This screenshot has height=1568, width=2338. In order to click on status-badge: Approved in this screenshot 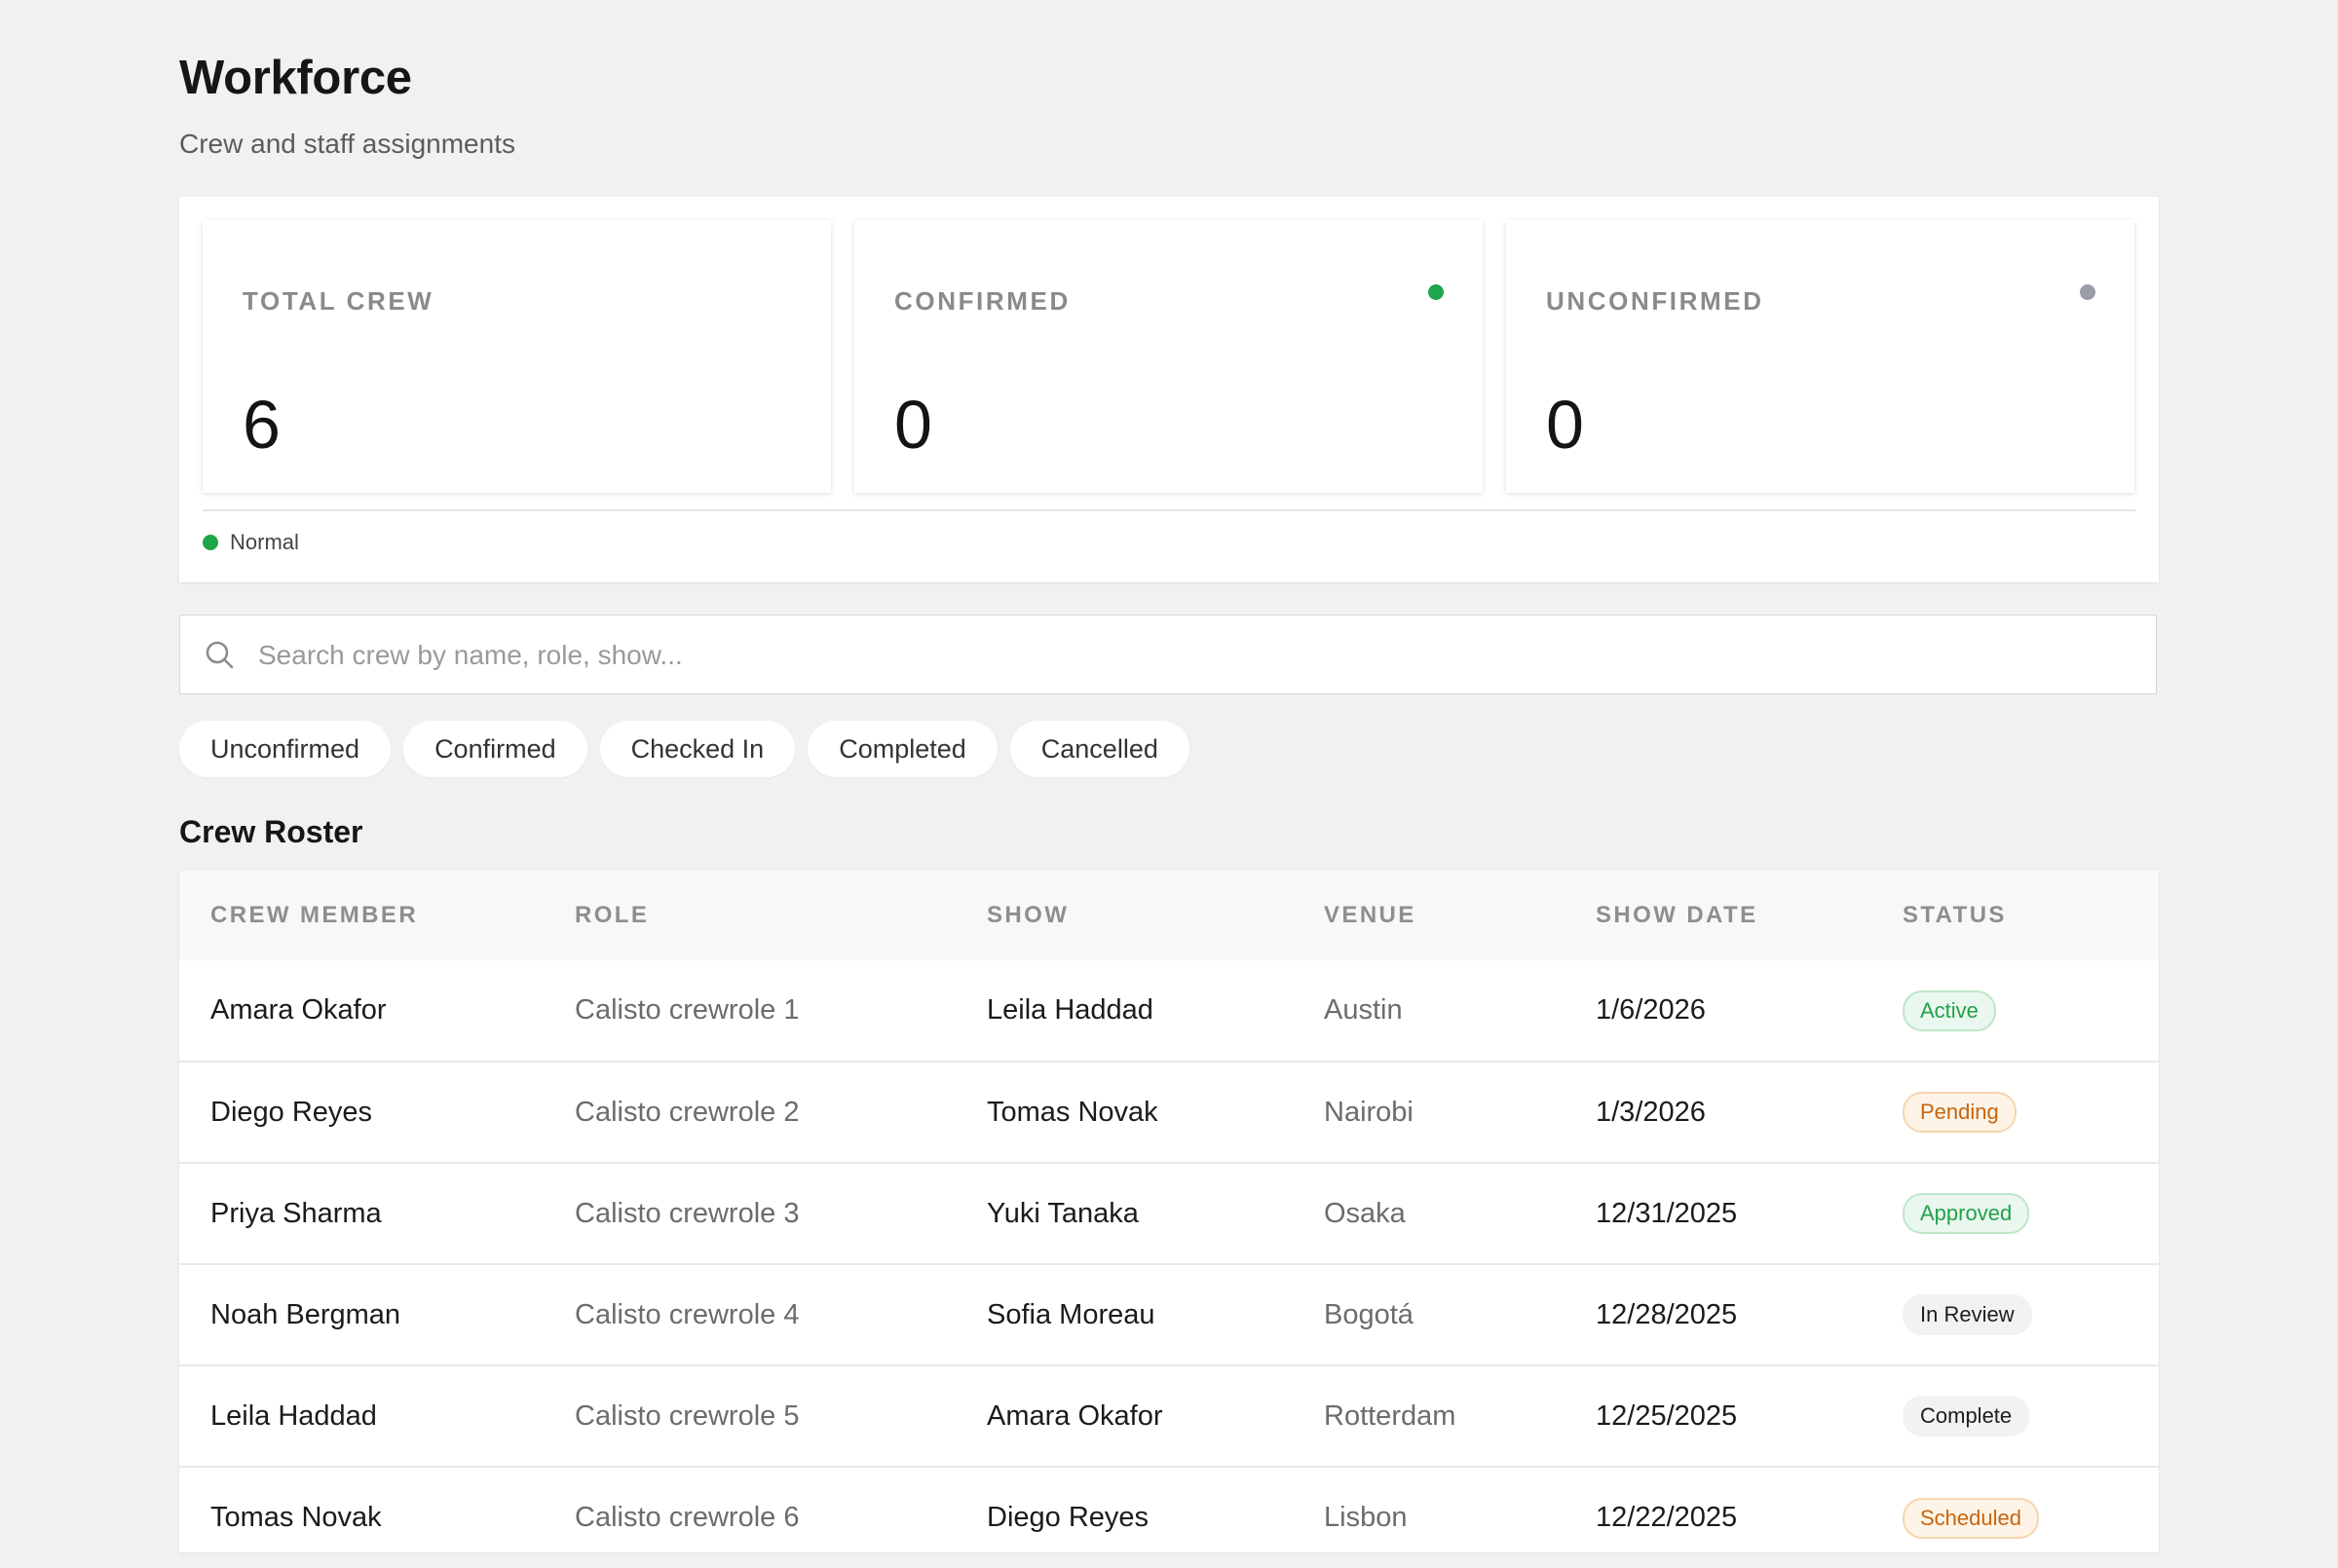, I will do `click(1966, 1213)`.